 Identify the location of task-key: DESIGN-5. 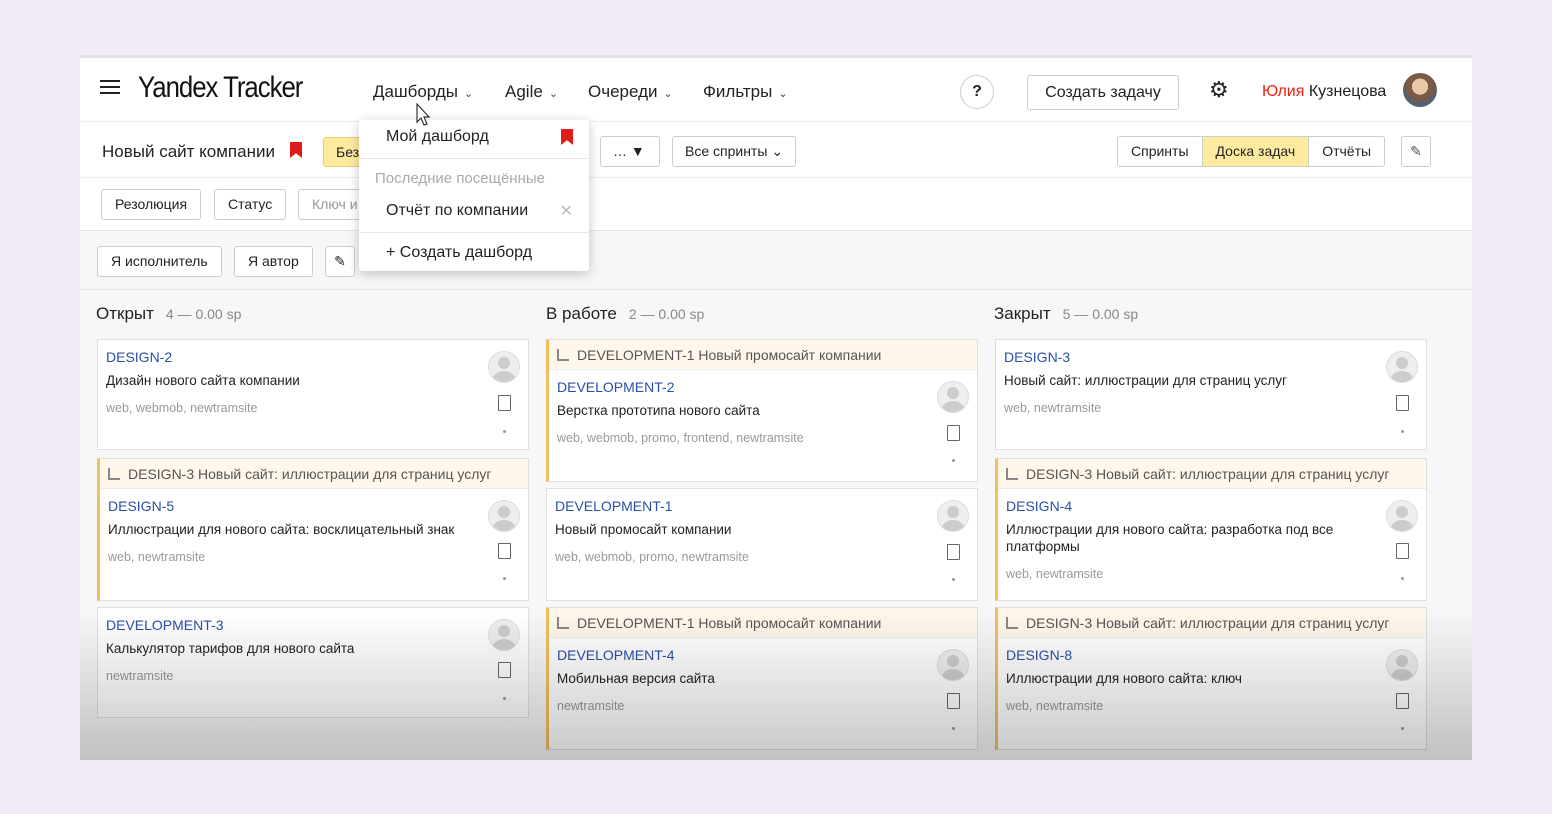
(318, 506).